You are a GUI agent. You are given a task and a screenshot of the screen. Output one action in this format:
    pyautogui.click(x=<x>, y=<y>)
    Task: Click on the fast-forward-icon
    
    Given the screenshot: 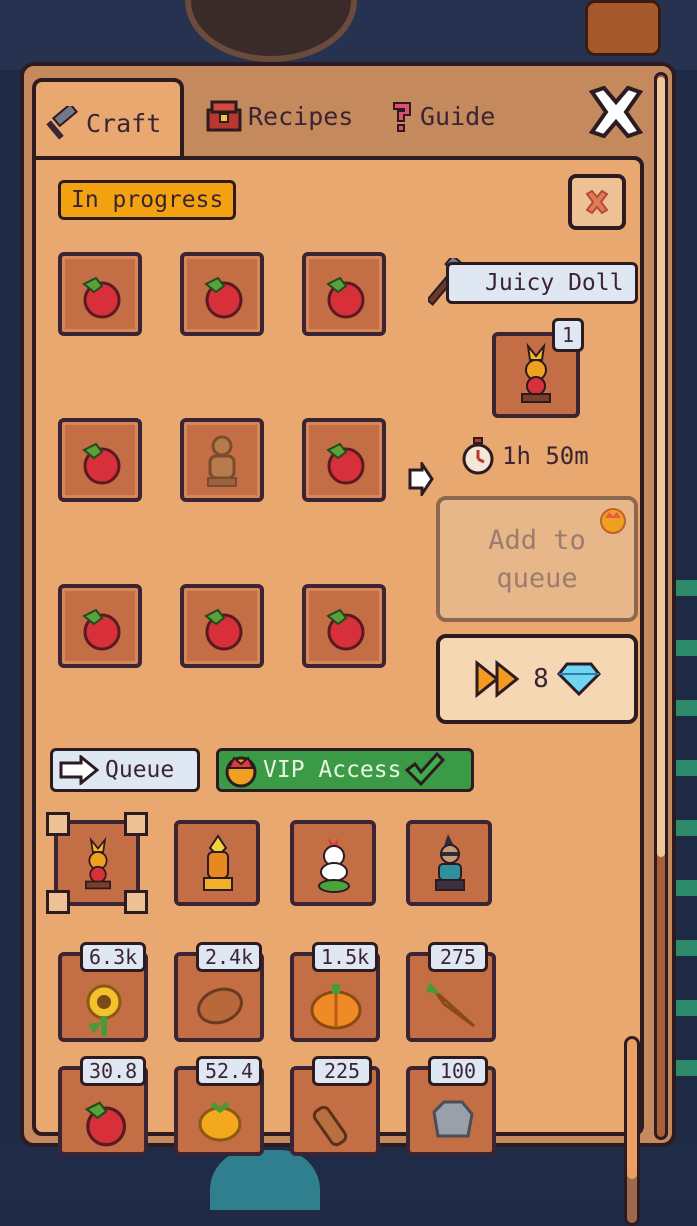 What is the action you would take?
    pyautogui.click(x=497, y=679)
    